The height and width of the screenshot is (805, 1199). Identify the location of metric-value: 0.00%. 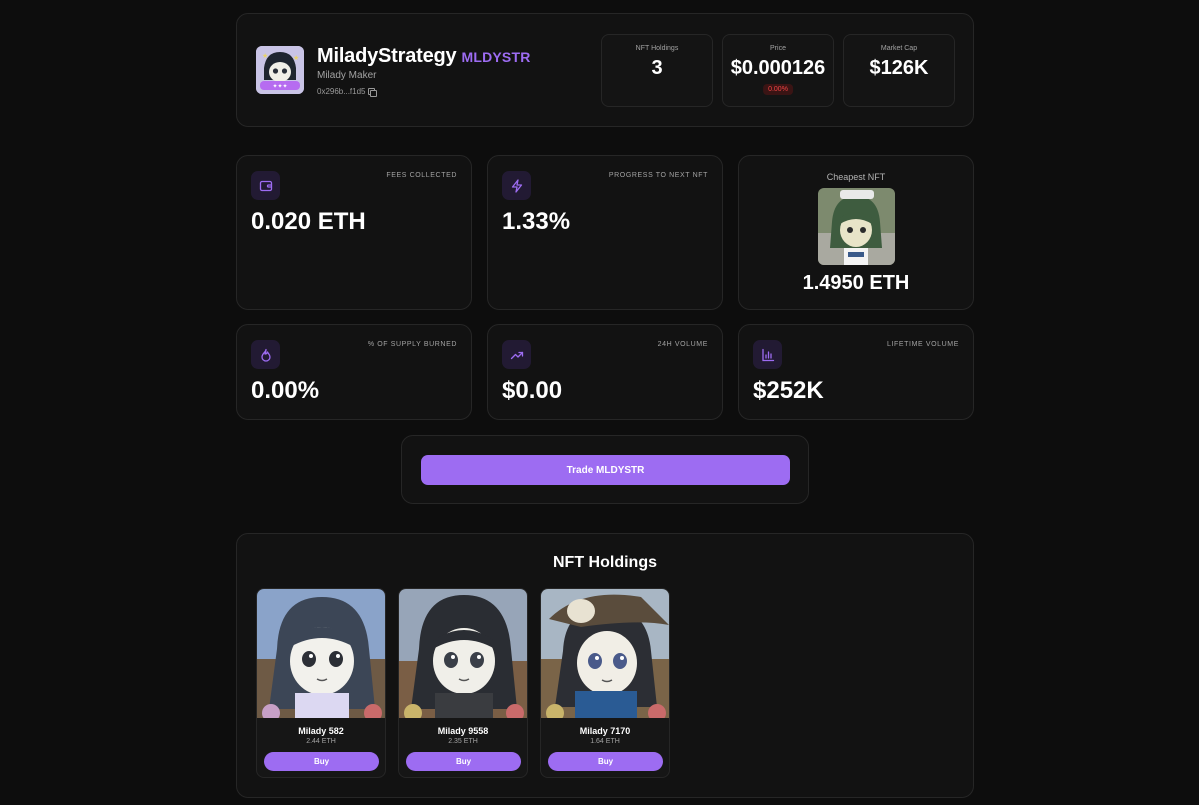
(285, 390).